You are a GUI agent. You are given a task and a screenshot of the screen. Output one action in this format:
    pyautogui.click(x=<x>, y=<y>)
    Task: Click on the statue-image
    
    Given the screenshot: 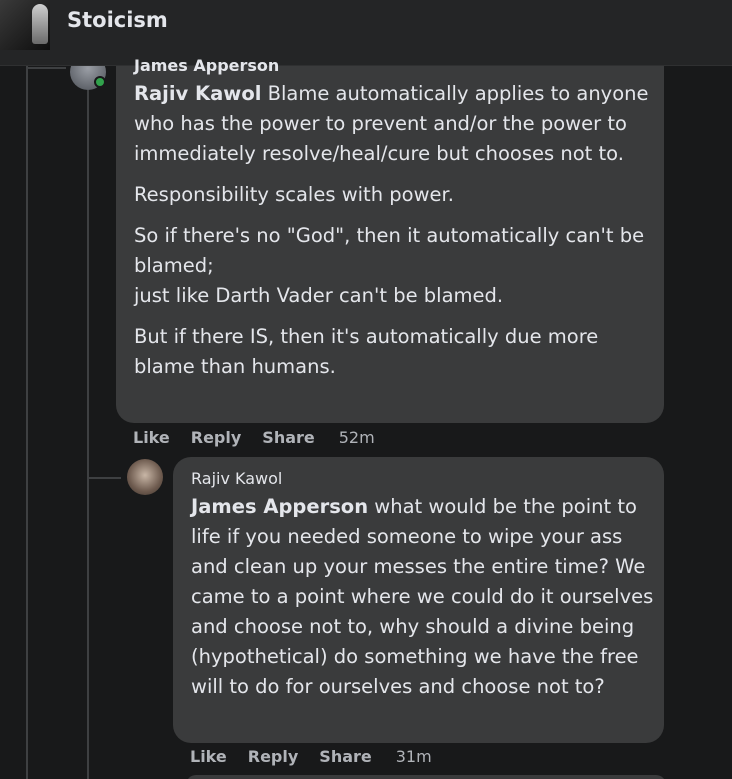 What is the action you would take?
    pyautogui.click(x=40, y=24)
    